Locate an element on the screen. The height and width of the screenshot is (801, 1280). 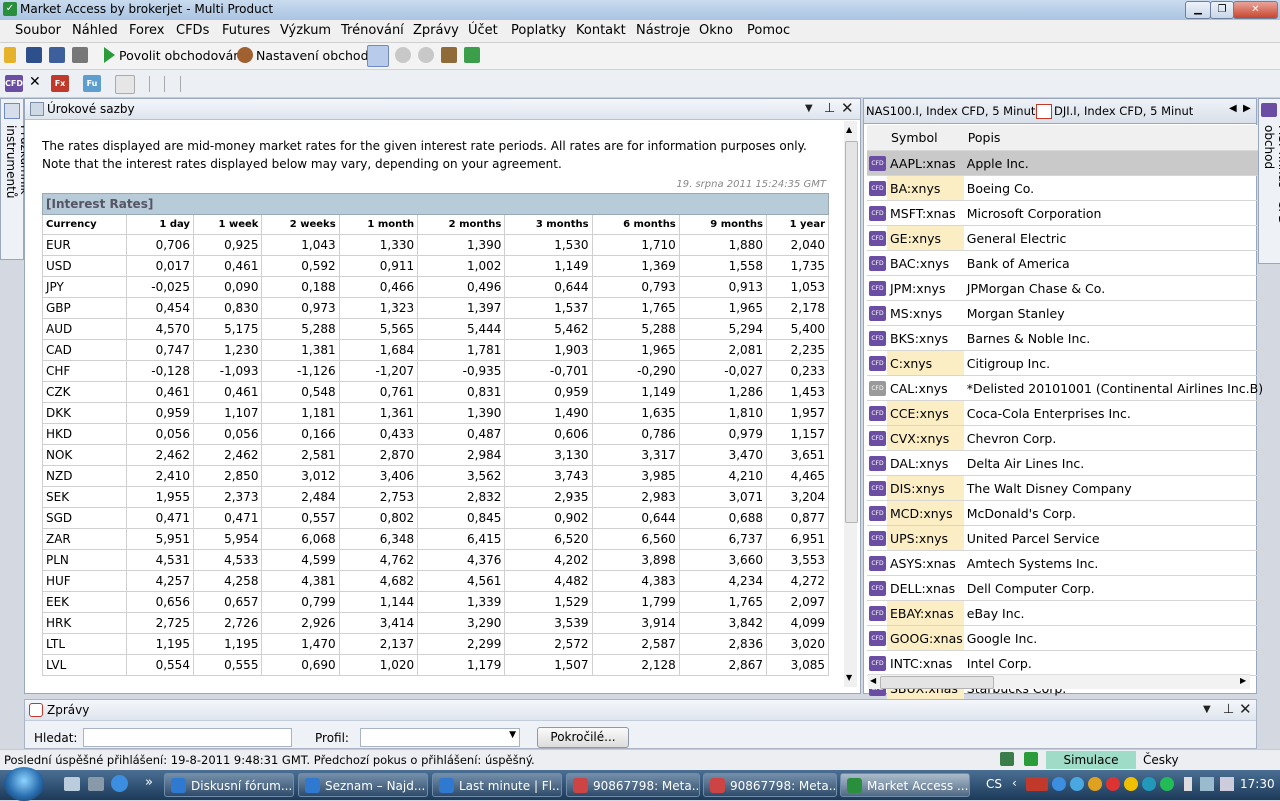
menu-research: Výzkum is located at coordinates (305, 30).